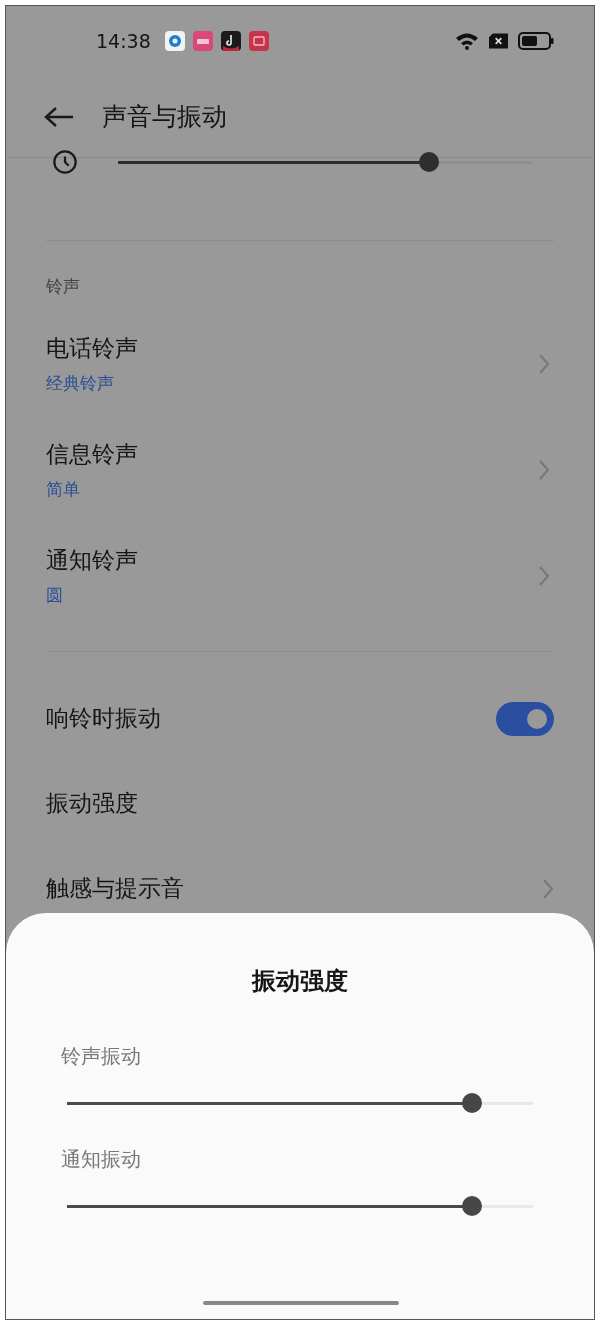 The height and width of the screenshot is (1325, 600). What do you see at coordinates (92, 803) in the screenshot?
I see `setting-label: 振动强度` at bounding box center [92, 803].